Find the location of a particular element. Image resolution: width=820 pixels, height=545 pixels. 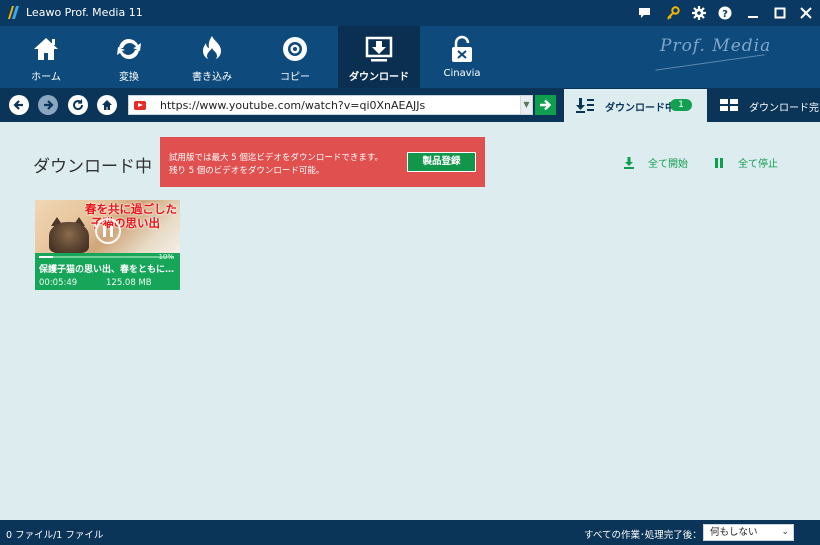

status-bar: 0 ファイル/1 ファイル すべての作業･処理完了後： is located at coordinates (410, 532).